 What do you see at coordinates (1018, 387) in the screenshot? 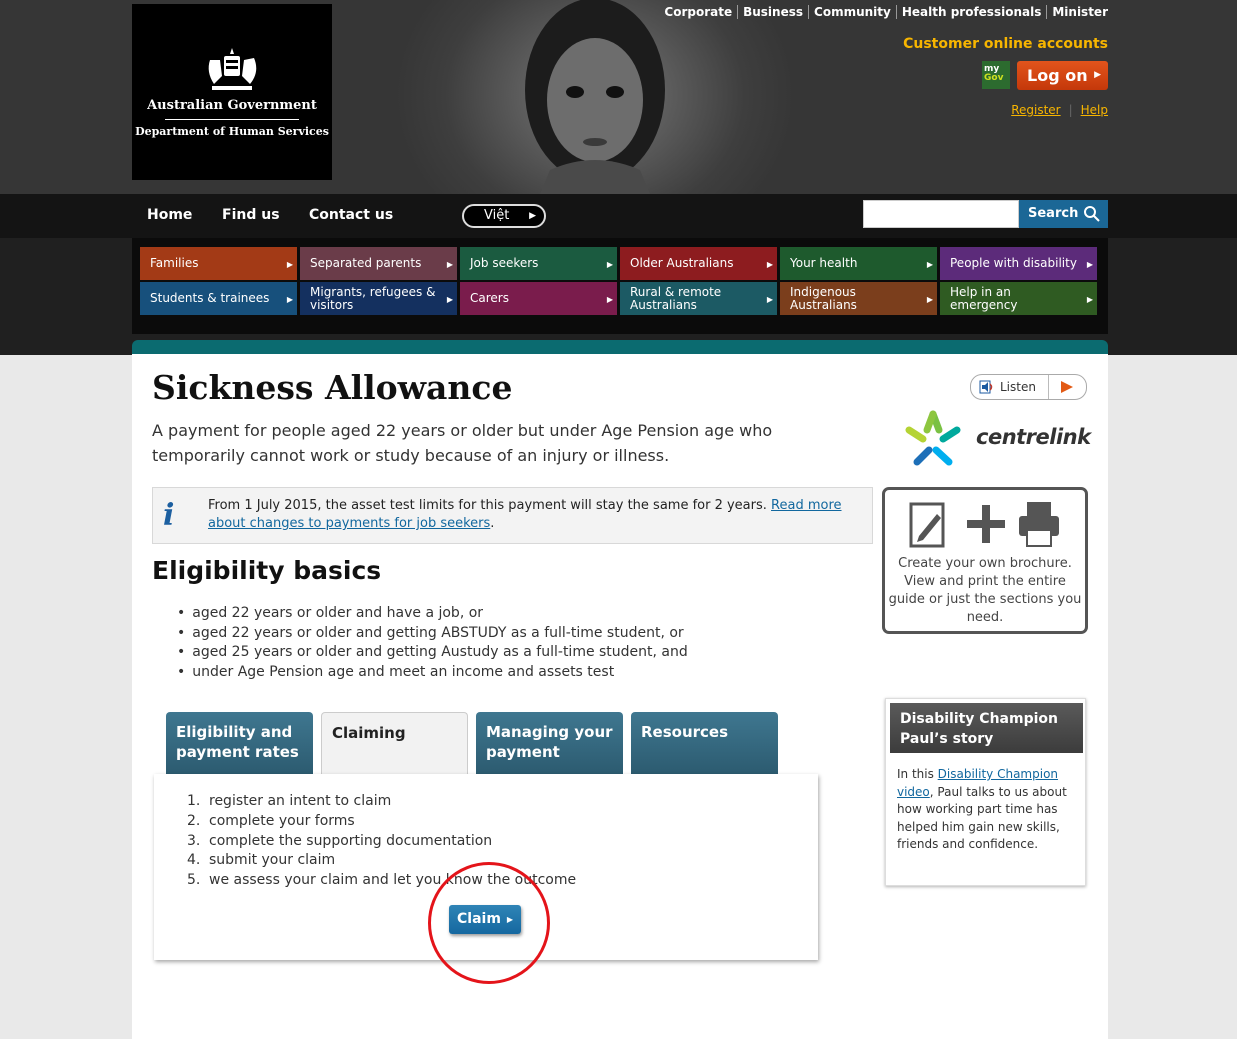
I see `listen-label: Listen` at bounding box center [1018, 387].